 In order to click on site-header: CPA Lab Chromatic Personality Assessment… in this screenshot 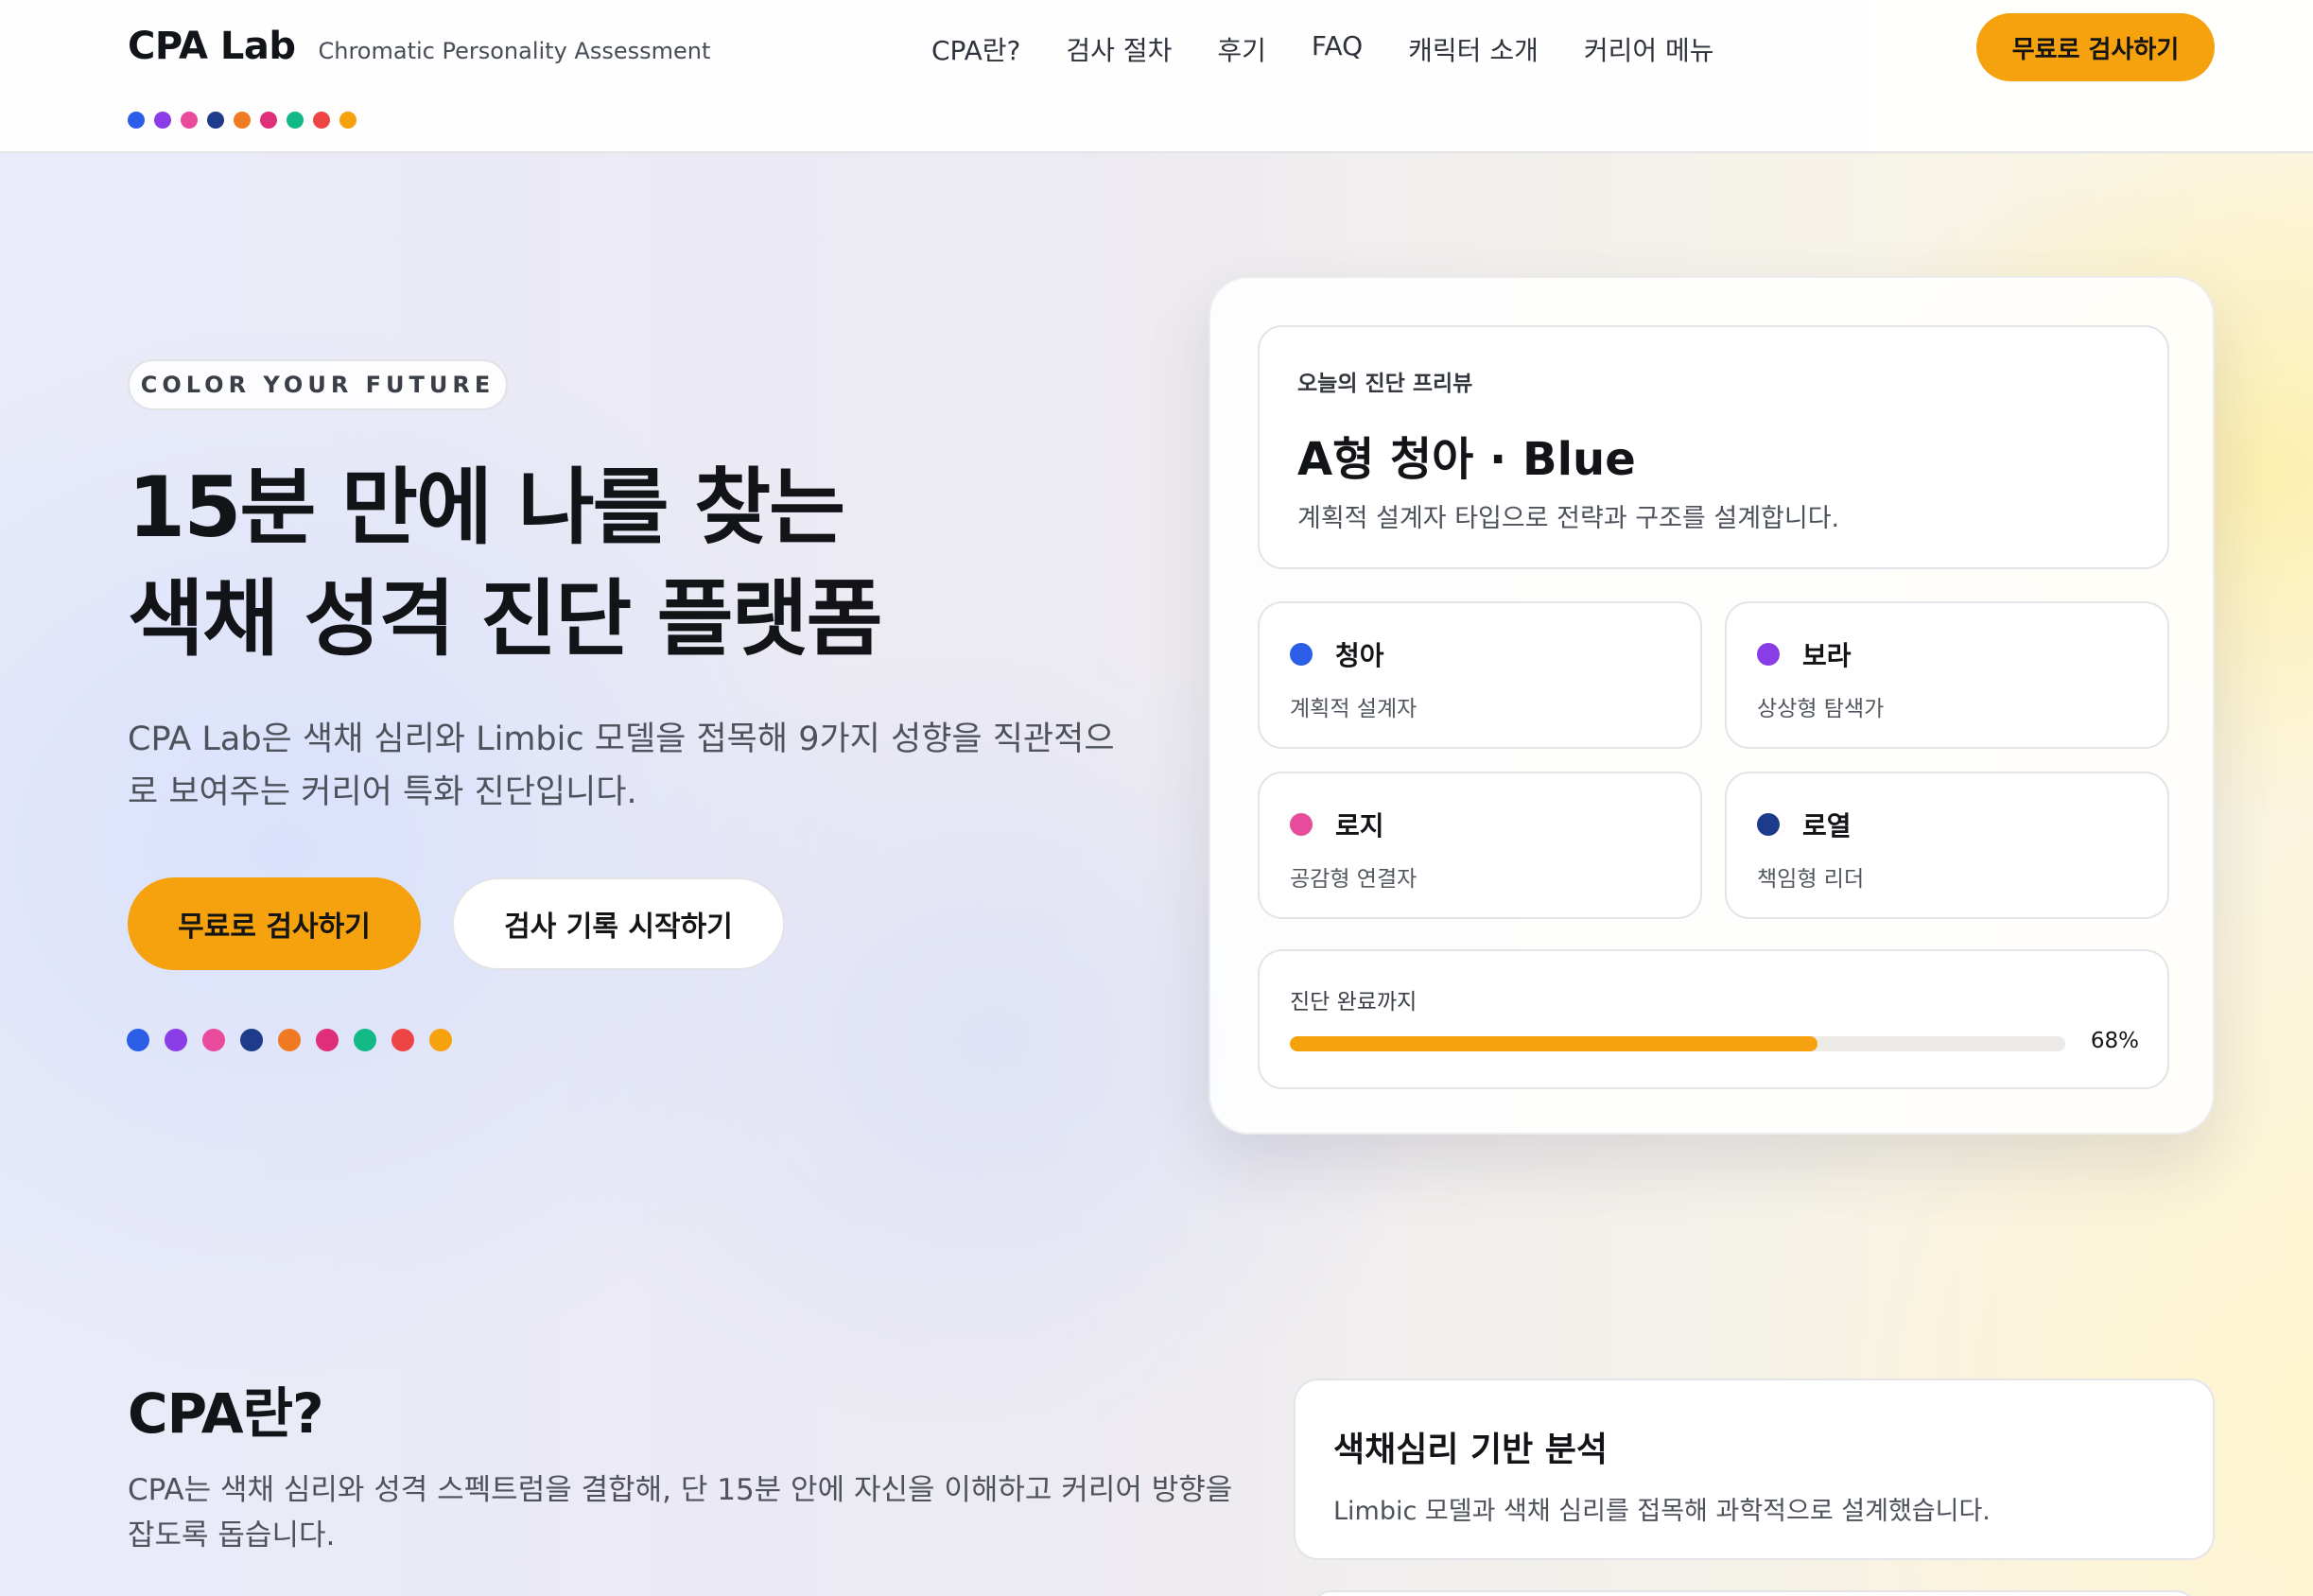, I will do `click(1156, 77)`.